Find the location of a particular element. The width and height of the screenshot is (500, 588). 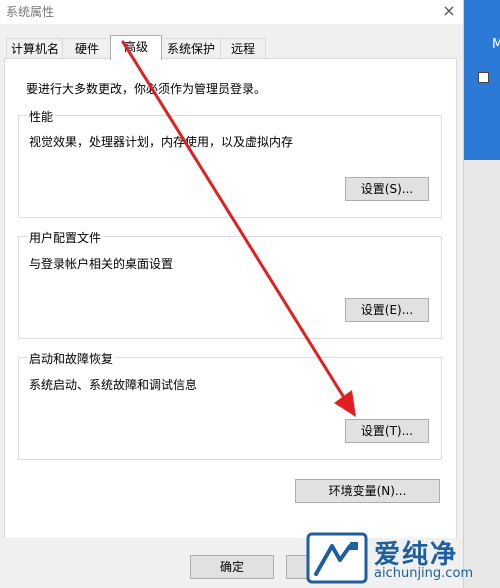

watermark: 爱纯净 aichunjing.com is located at coordinates (400, 558).